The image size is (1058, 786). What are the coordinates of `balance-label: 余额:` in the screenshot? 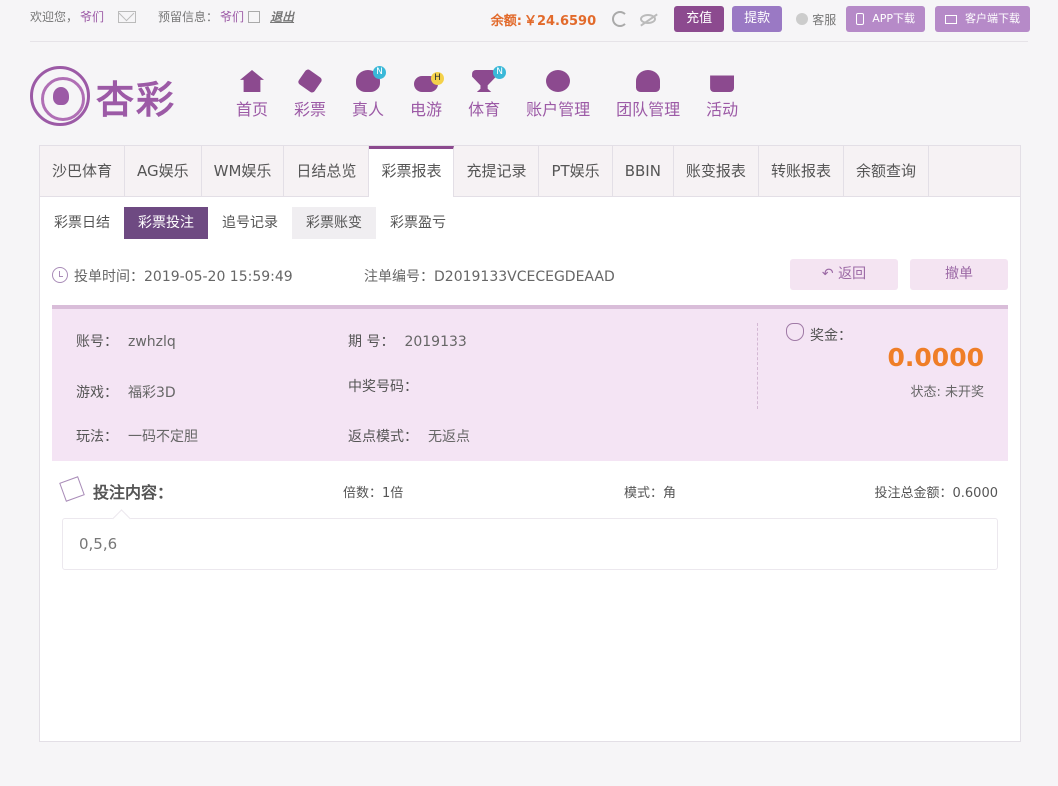 It's located at (506, 21).